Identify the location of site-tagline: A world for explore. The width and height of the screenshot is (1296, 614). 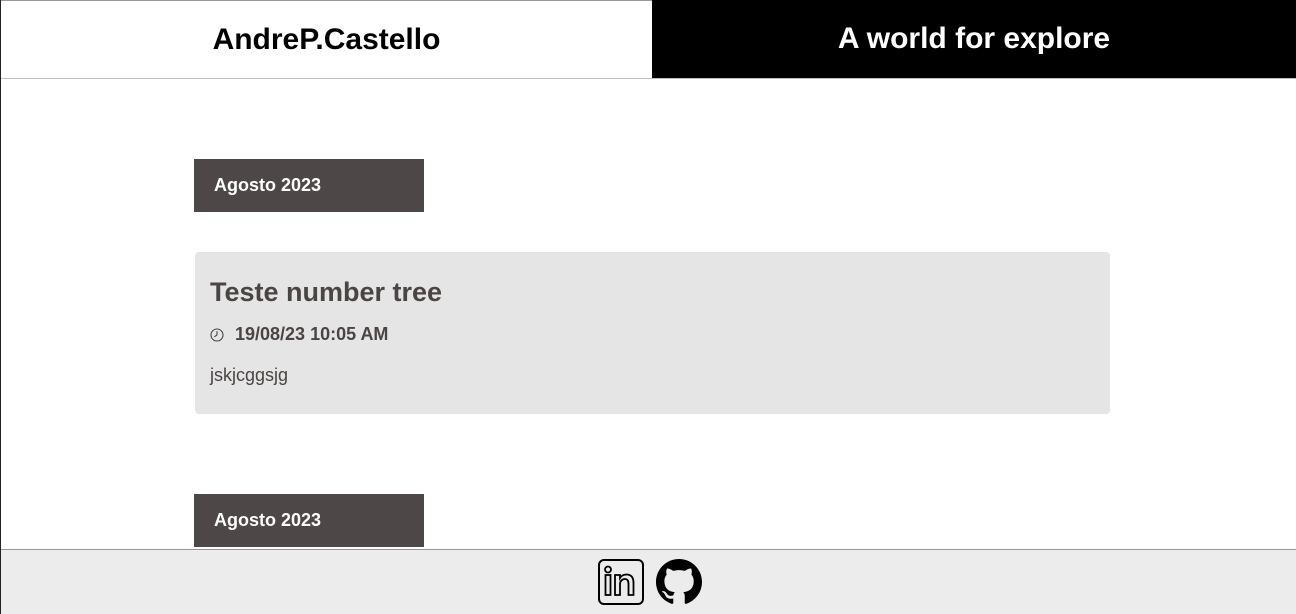
(974, 39).